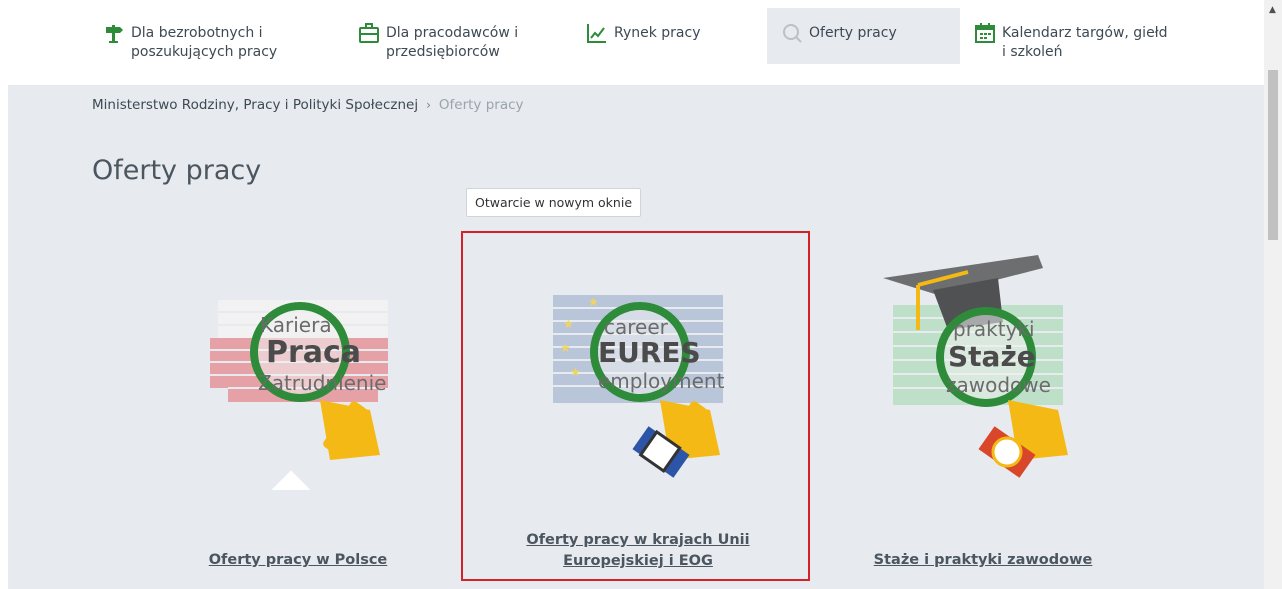 The image size is (1282, 589). What do you see at coordinates (204, 42) in the screenshot?
I see `nav-item-label: Dla bezrobotnych i poszukujących pracy` at bounding box center [204, 42].